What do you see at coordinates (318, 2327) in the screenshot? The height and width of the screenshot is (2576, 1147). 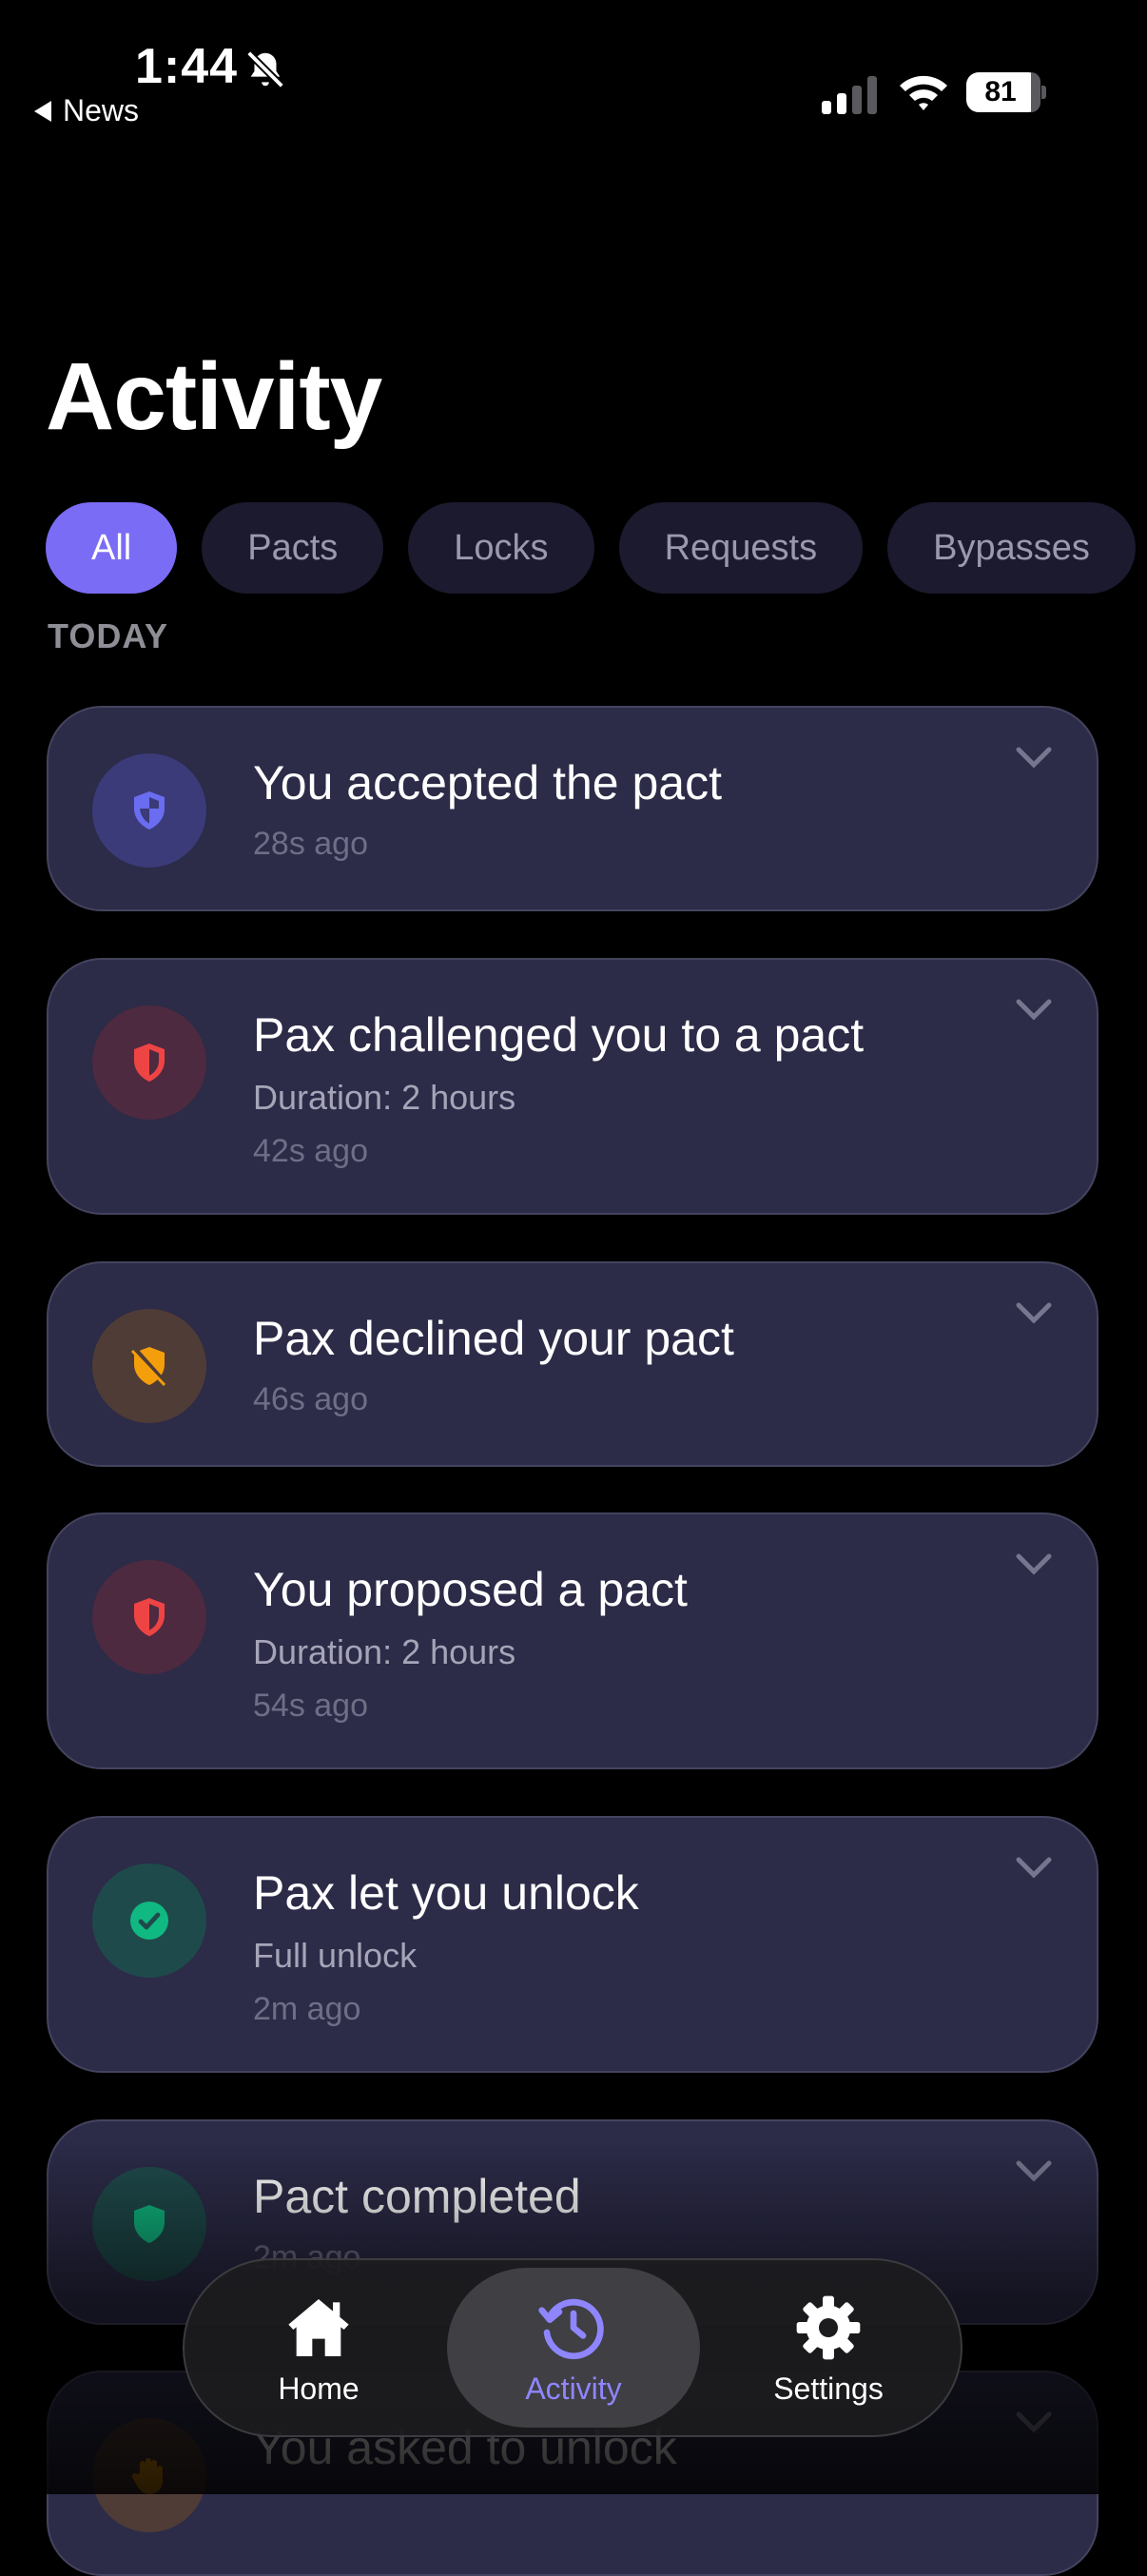 I see `home-icon` at bounding box center [318, 2327].